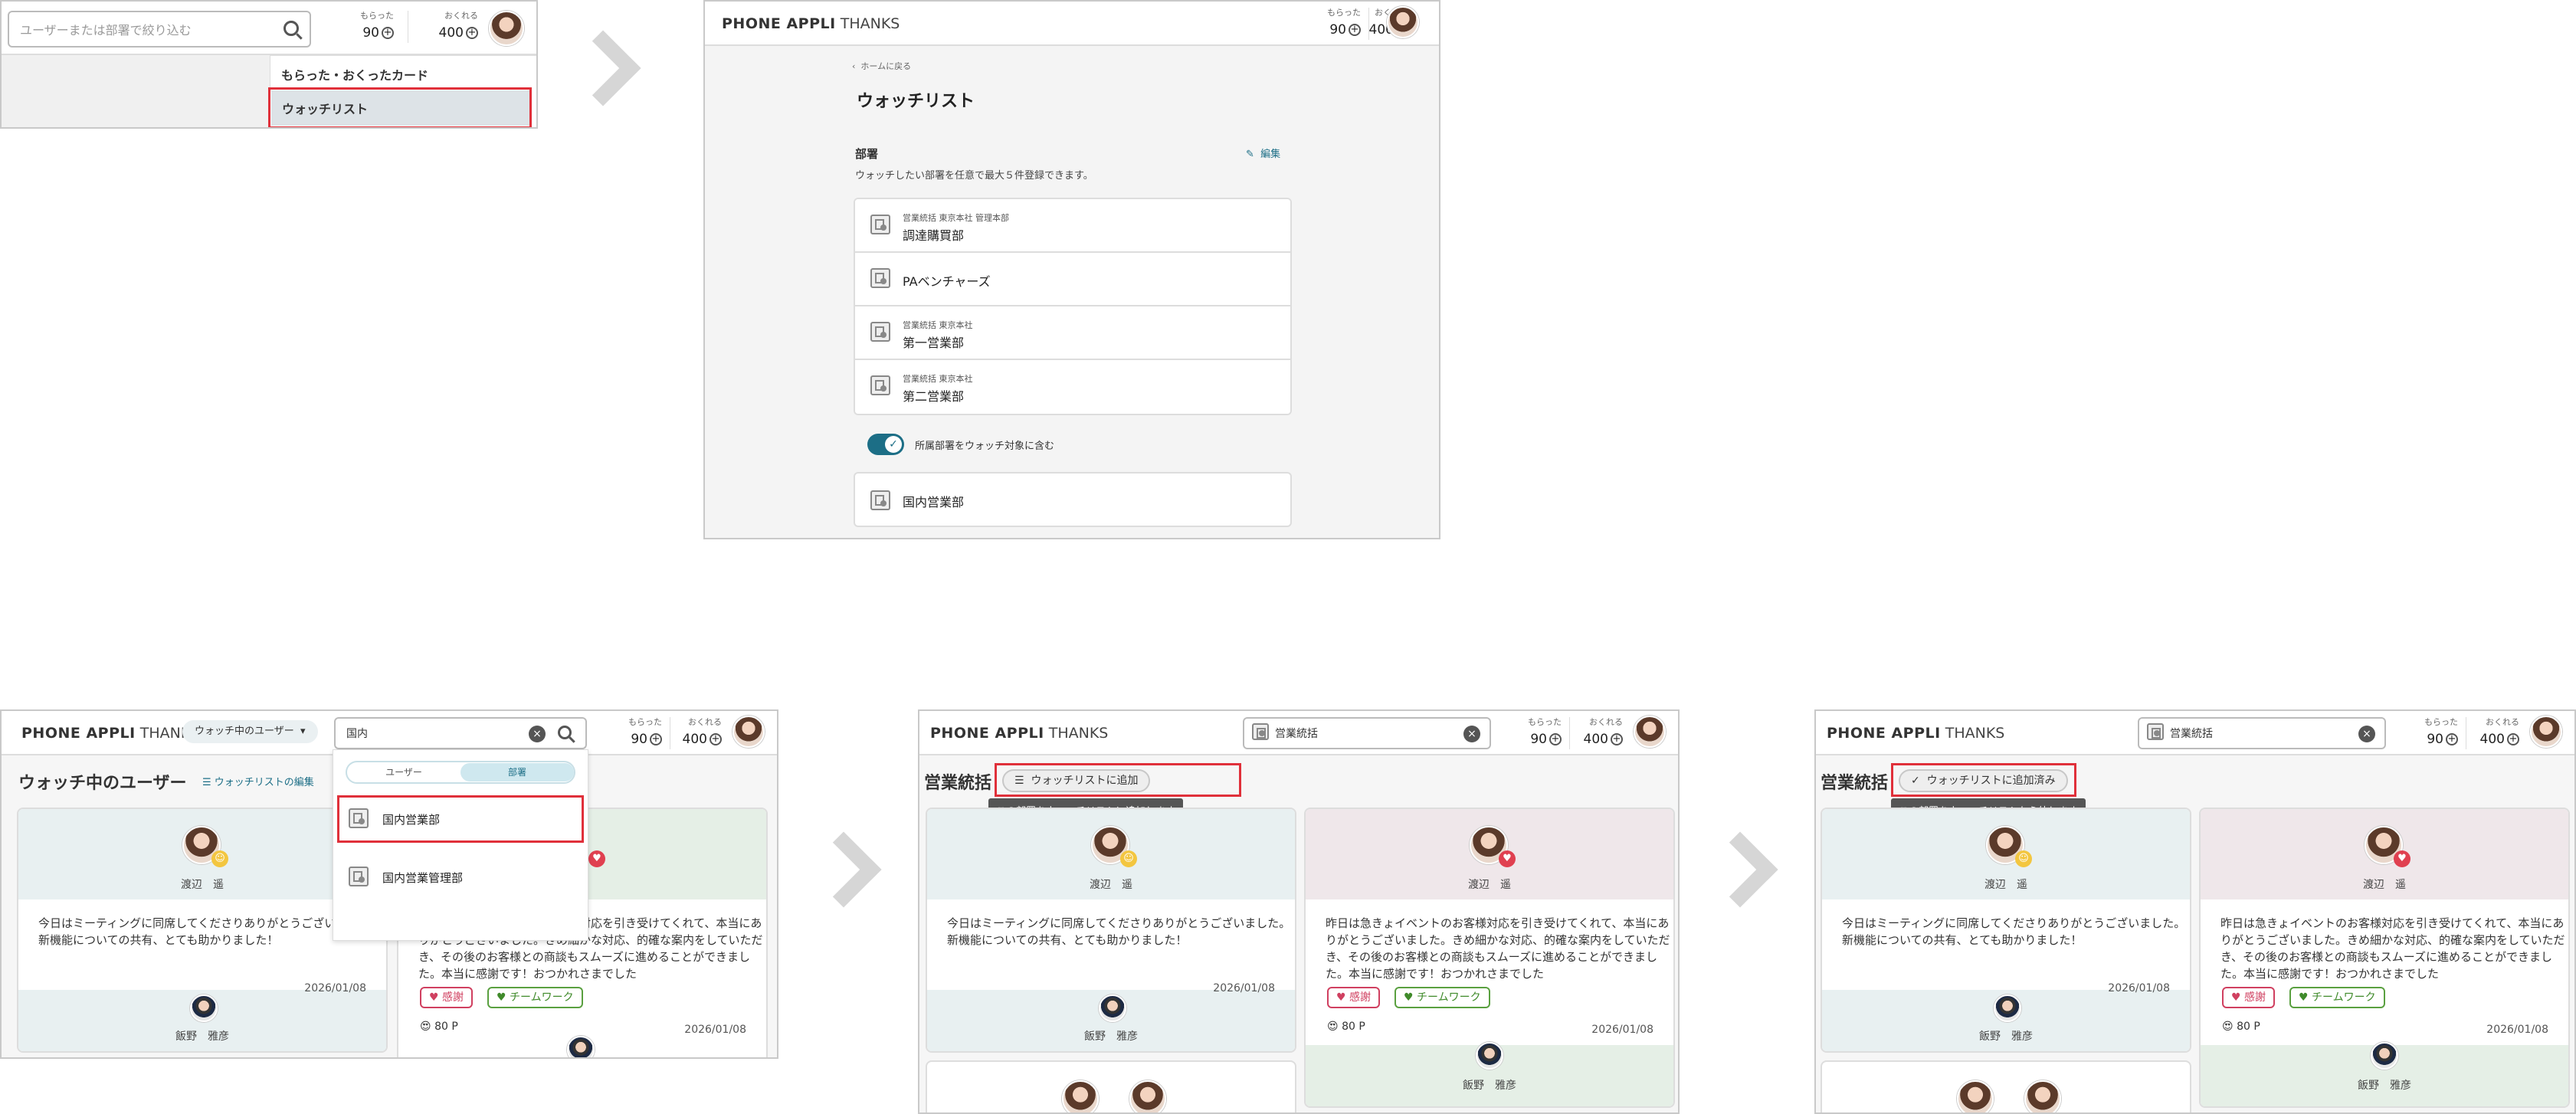  I want to click on watchlist-edit-link: ☰ ウォッチリストの編集, so click(258, 781).